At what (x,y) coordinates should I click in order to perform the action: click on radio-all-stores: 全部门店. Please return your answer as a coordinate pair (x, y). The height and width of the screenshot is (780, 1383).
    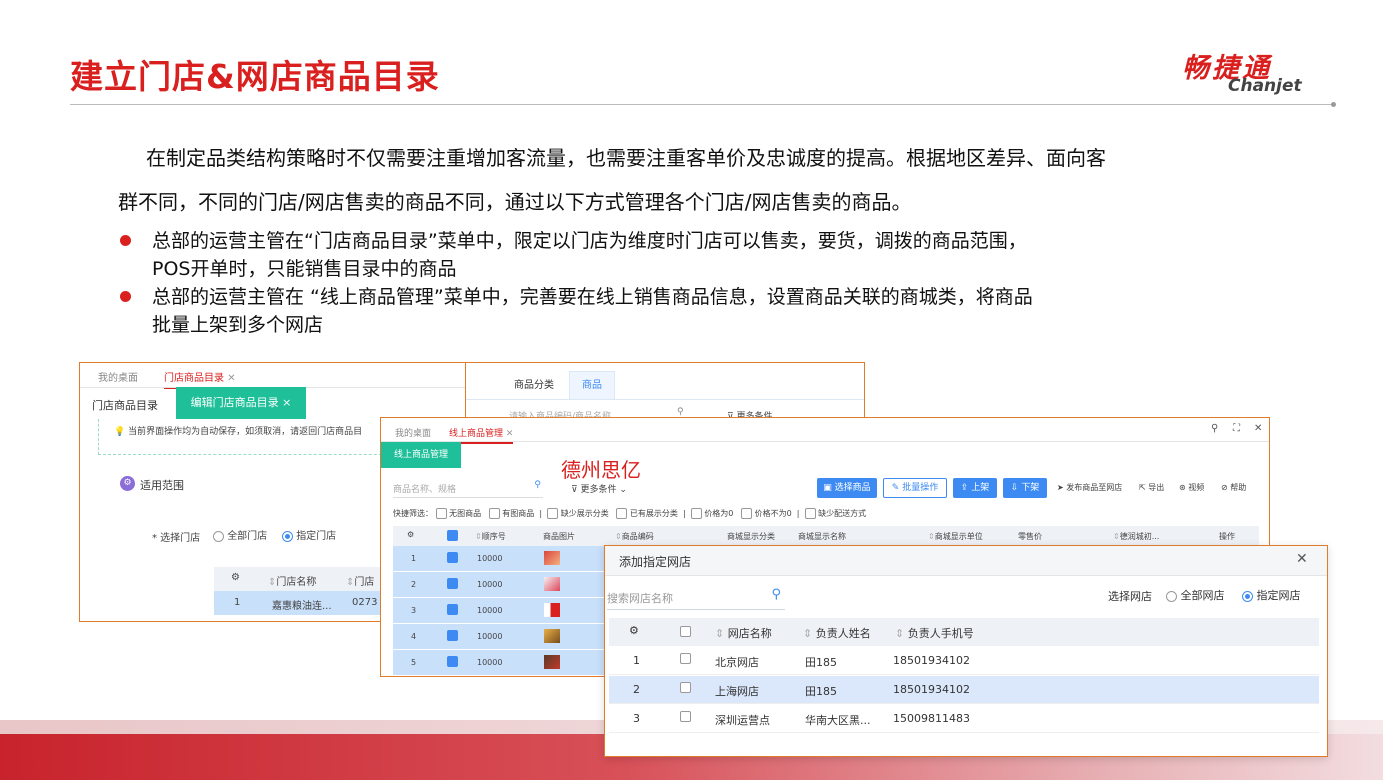
    Looking at the image, I should click on (240, 534).